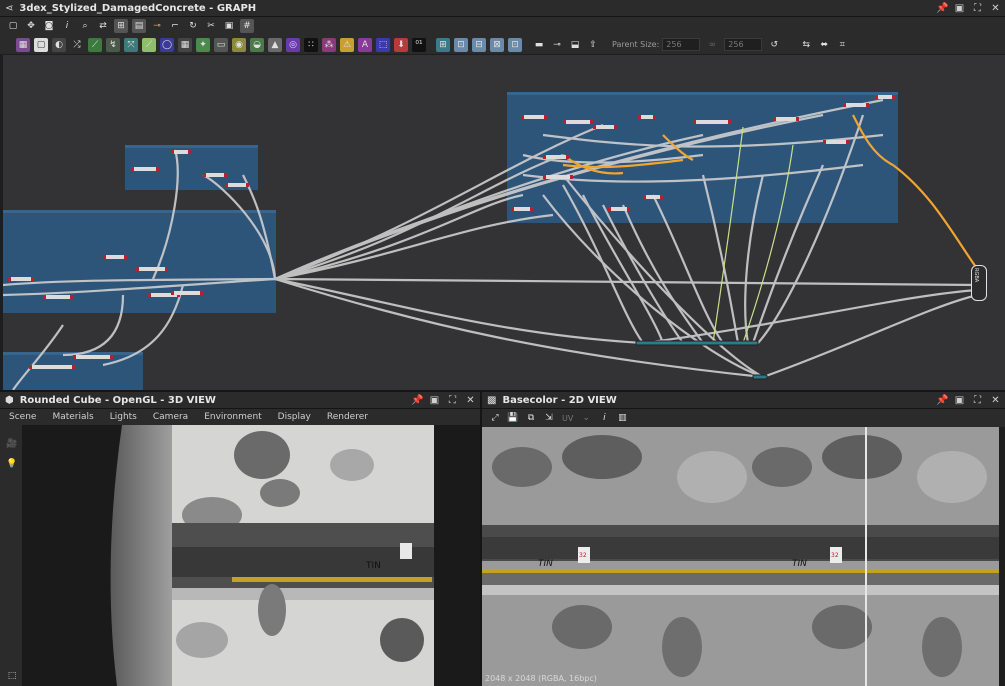  Describe the element at coordinates (593, 45) in the screenshot. I see `publish-icon: ⇧` at that location.